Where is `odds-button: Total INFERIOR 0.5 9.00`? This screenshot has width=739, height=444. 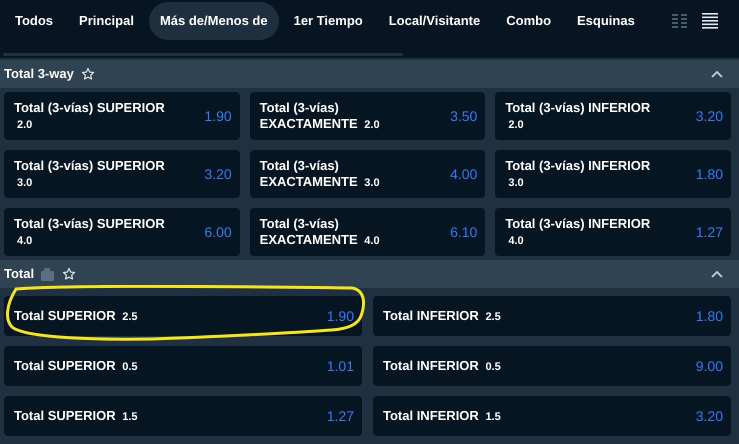
odds-button: Total INFERIOR 0.5 9.00 is located at coordinates (552, 366).